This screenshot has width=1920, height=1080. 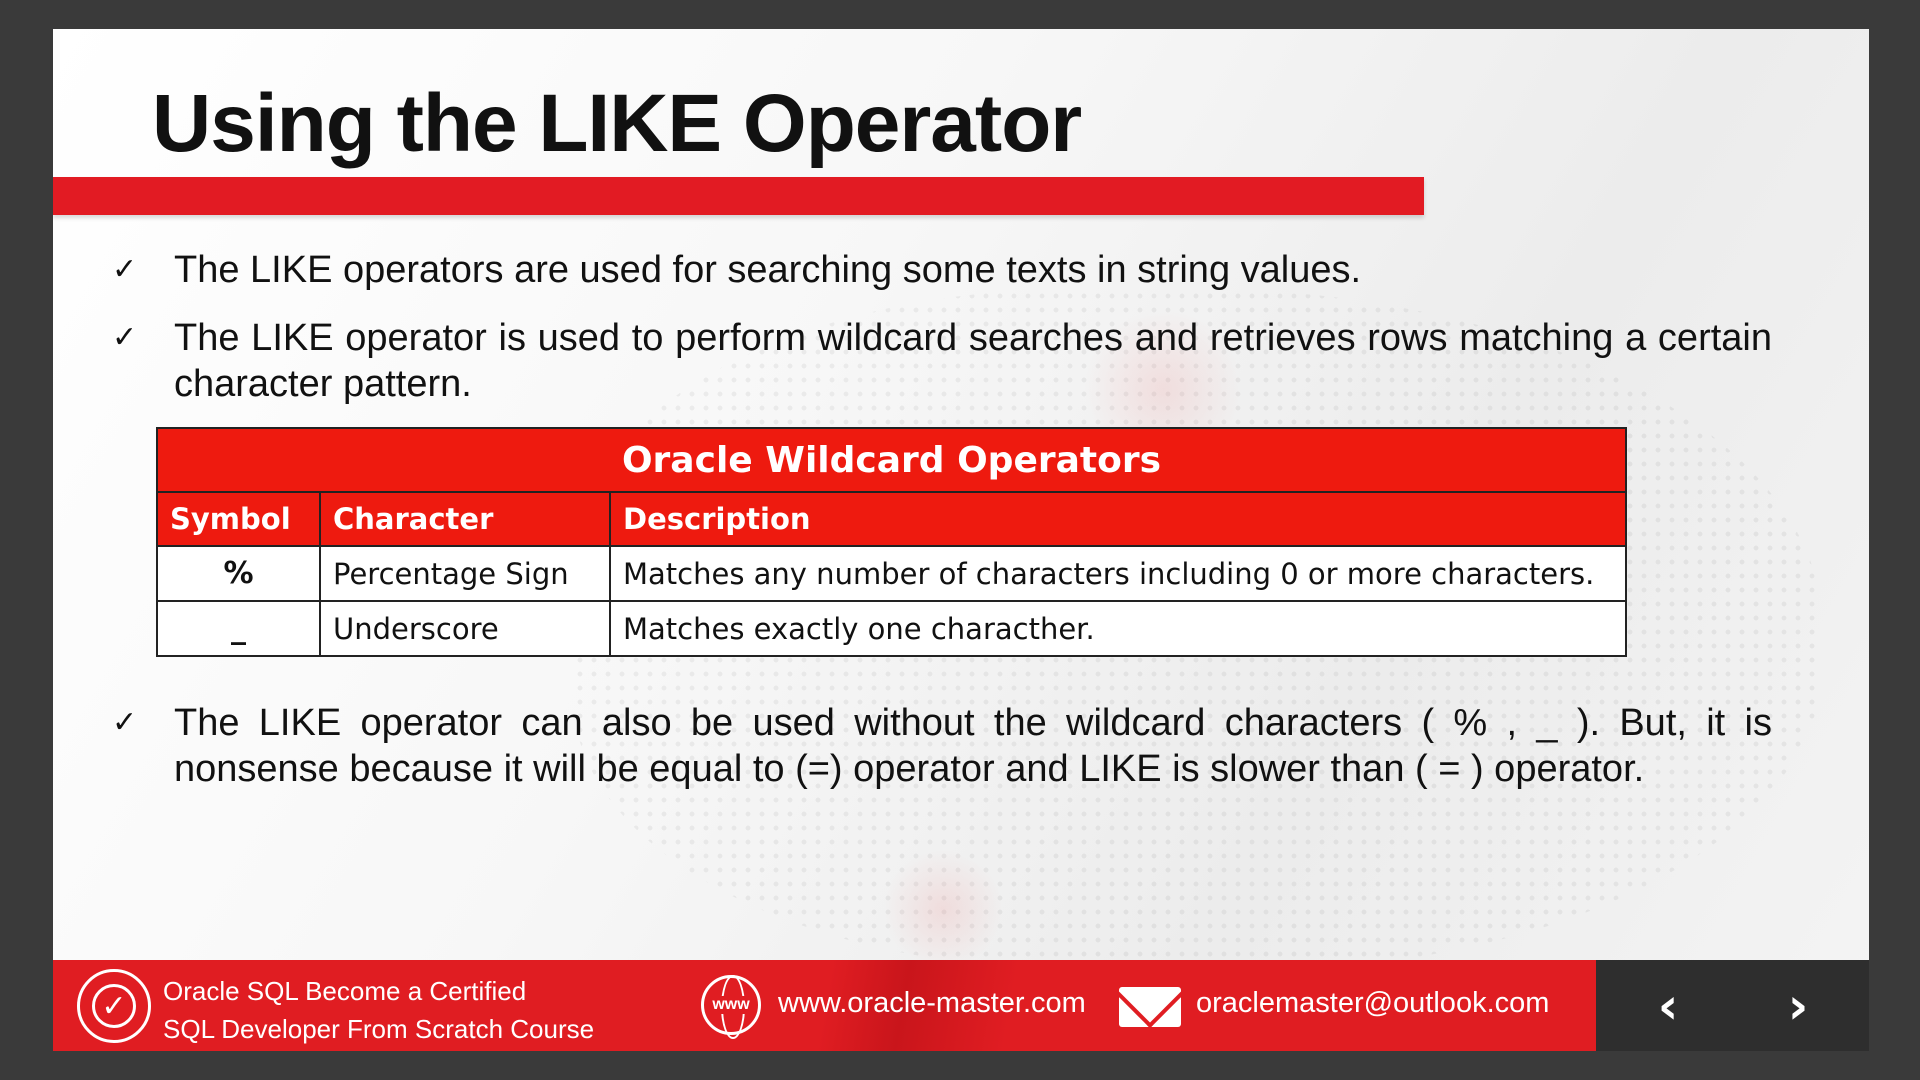 I want to click on table-header-symbol: Symbol, so click(x=238, y=519).